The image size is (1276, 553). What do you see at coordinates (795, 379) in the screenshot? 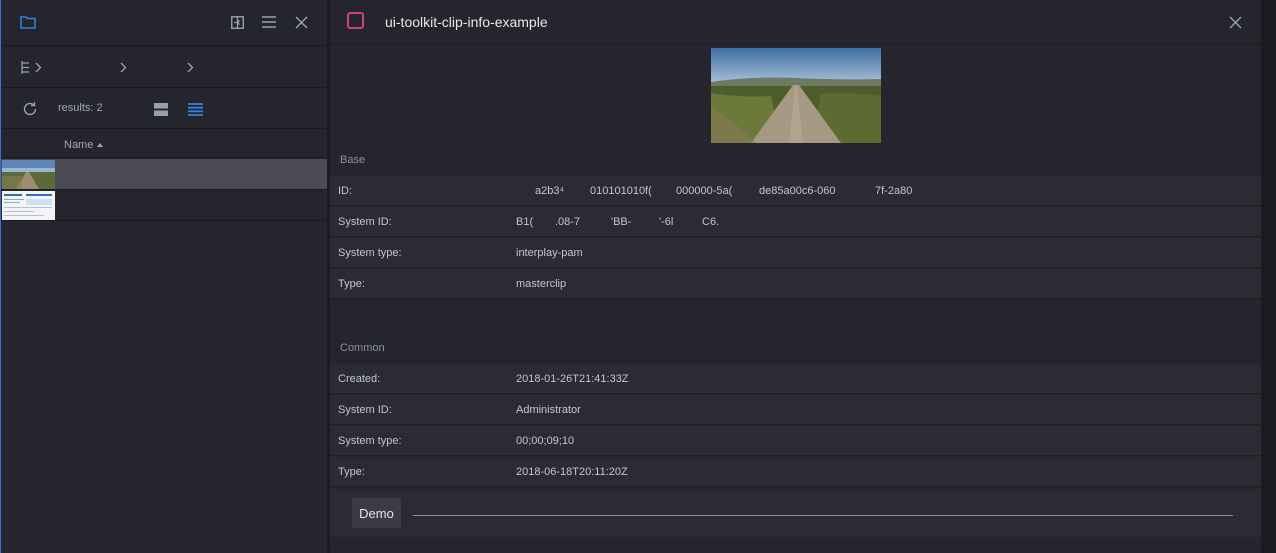
I see `info-row-created: Created: 2018-01-26T21:41:33Z` at bounding box center [795, 379].